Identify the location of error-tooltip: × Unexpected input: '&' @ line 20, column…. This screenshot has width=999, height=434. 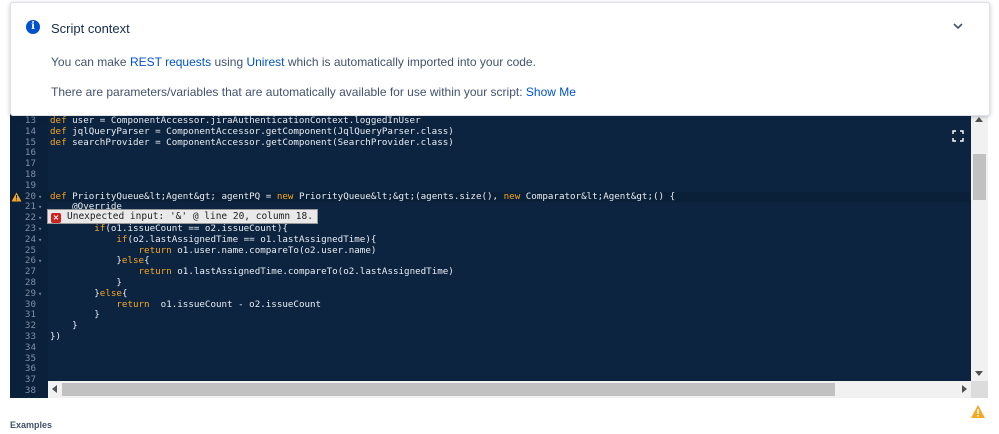
(182, 216).